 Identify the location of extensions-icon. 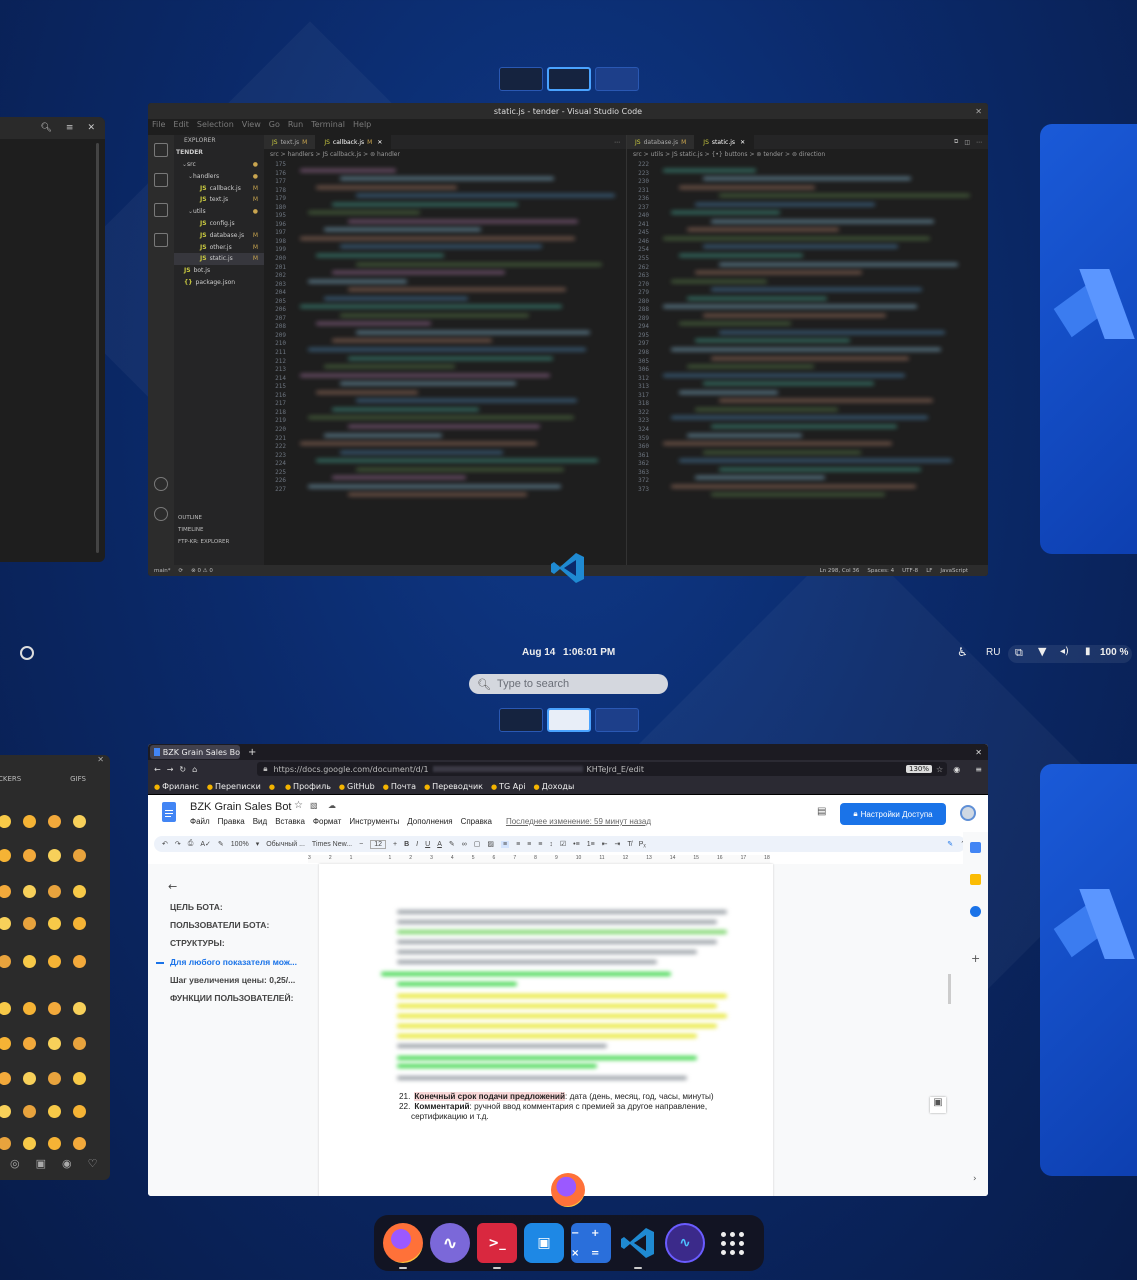
(161, 210).